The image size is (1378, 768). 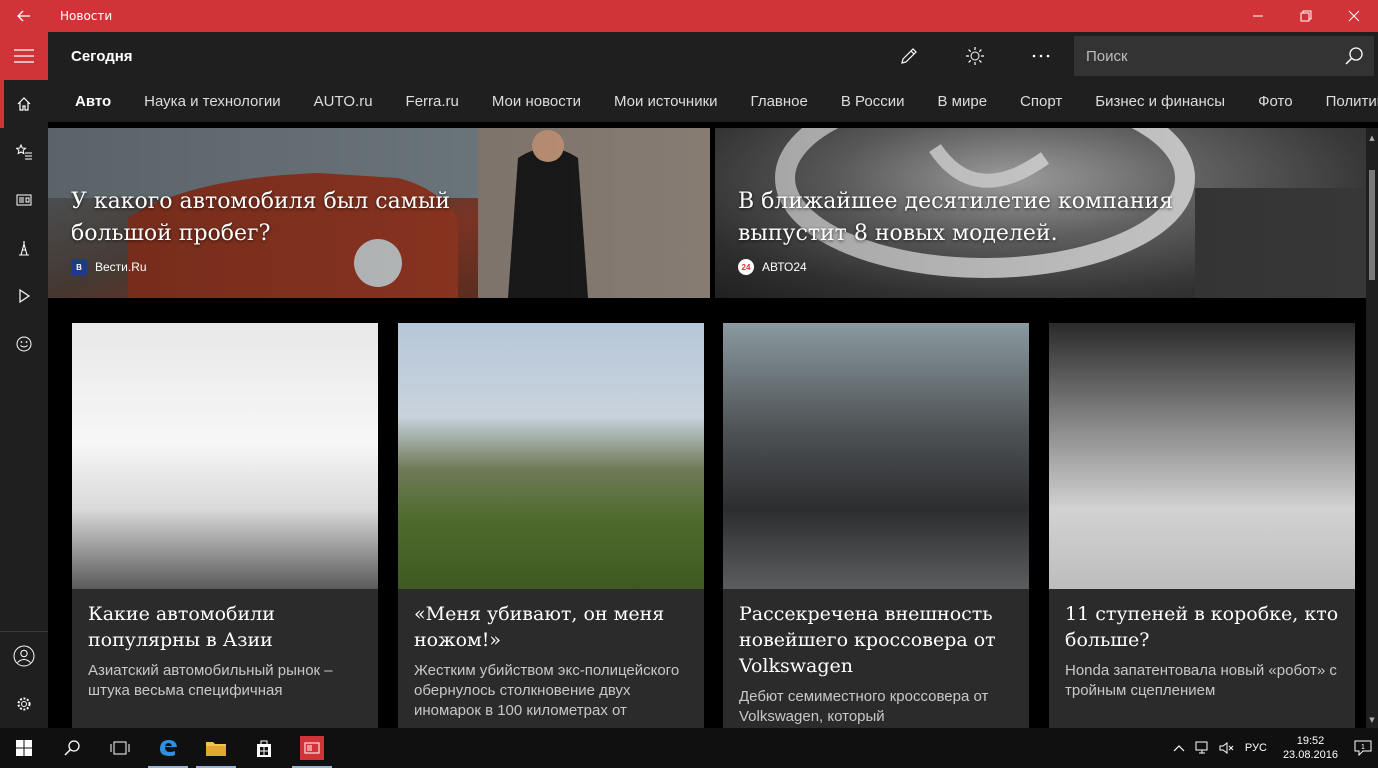 I want to click on chevron-up-icon, so click(x=1179, y=748).